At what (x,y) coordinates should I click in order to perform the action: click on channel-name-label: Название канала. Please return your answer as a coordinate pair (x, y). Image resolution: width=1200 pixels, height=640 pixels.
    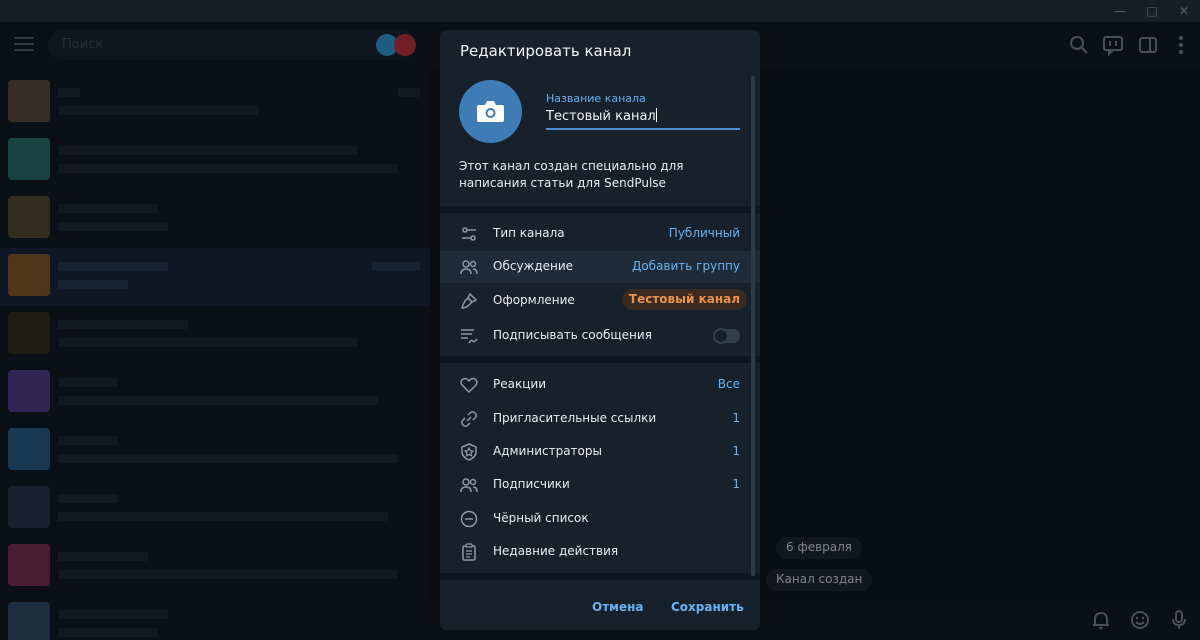
    Looking at the image, I should click on (596, 98).